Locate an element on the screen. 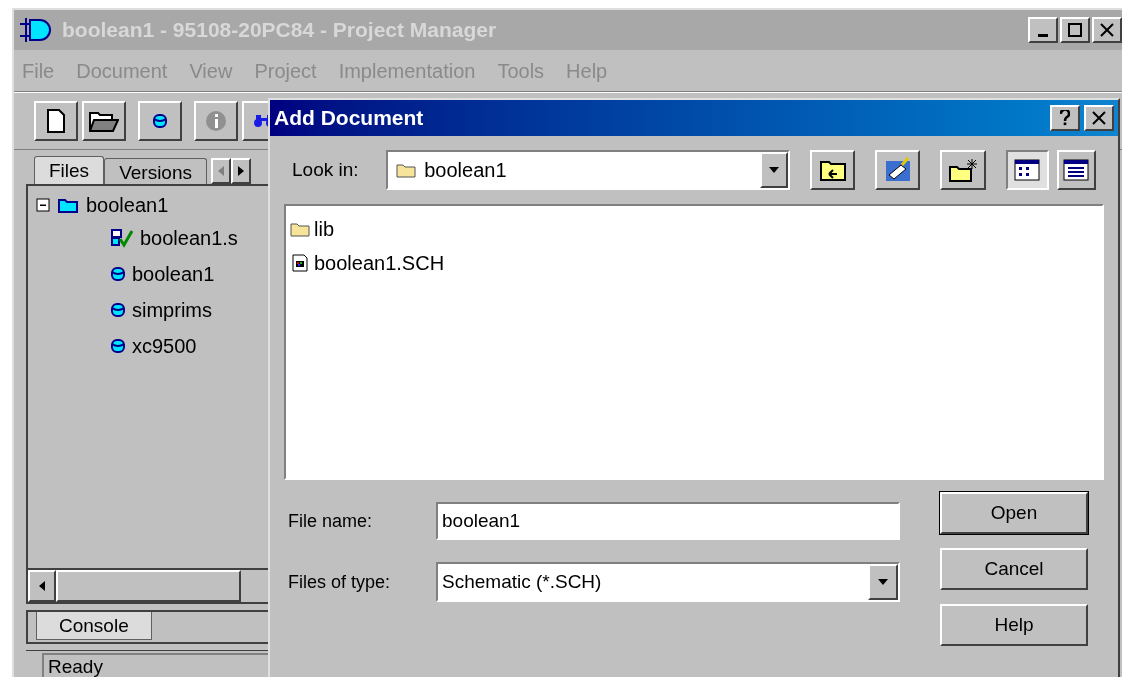 This screenshot has width=1122, height=677. directory-entry: lib is located at coordinates (324, 229).